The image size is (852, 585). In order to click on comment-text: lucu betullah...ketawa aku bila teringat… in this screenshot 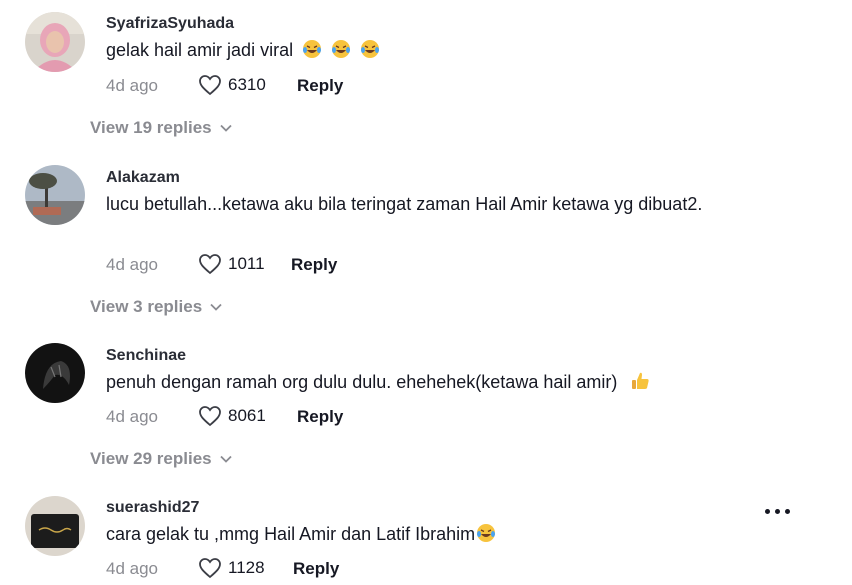, I will do `click(404, 204)`.